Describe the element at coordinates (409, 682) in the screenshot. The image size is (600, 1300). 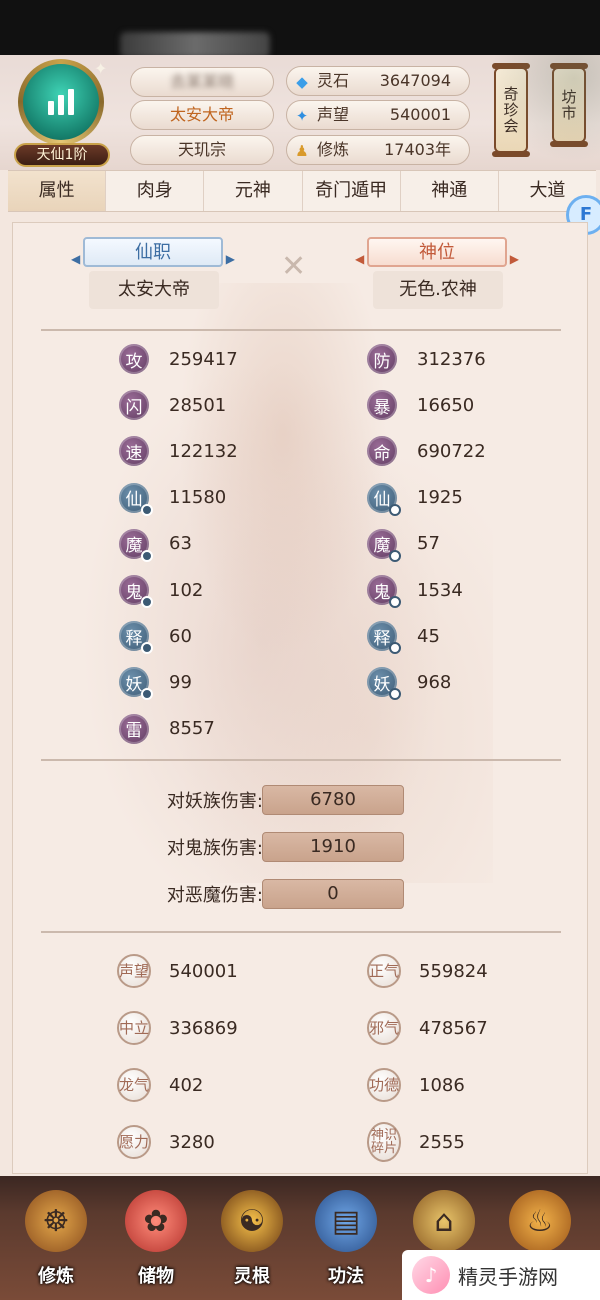
I see `stat-row: 妖 968` at that location.